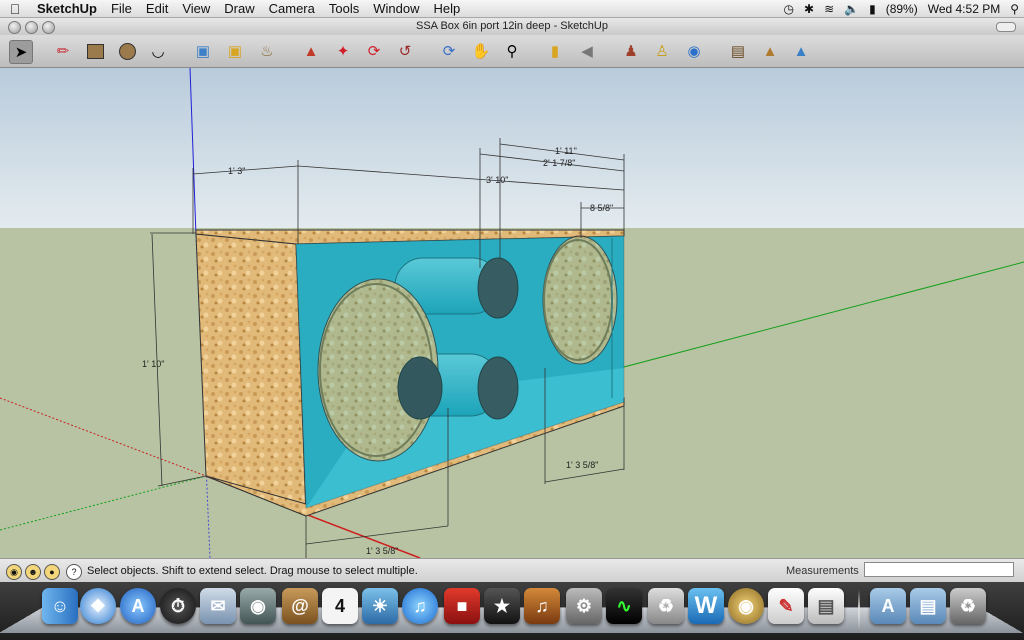 The width and height of the screenshot is (1024, 640). I want to click on get-models-tool-icon: ▲, so click(770, 51).